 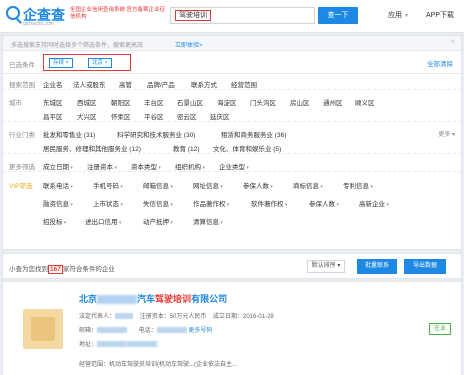 I want to click on city-option: 石景山区, so click(x=190, y=102).